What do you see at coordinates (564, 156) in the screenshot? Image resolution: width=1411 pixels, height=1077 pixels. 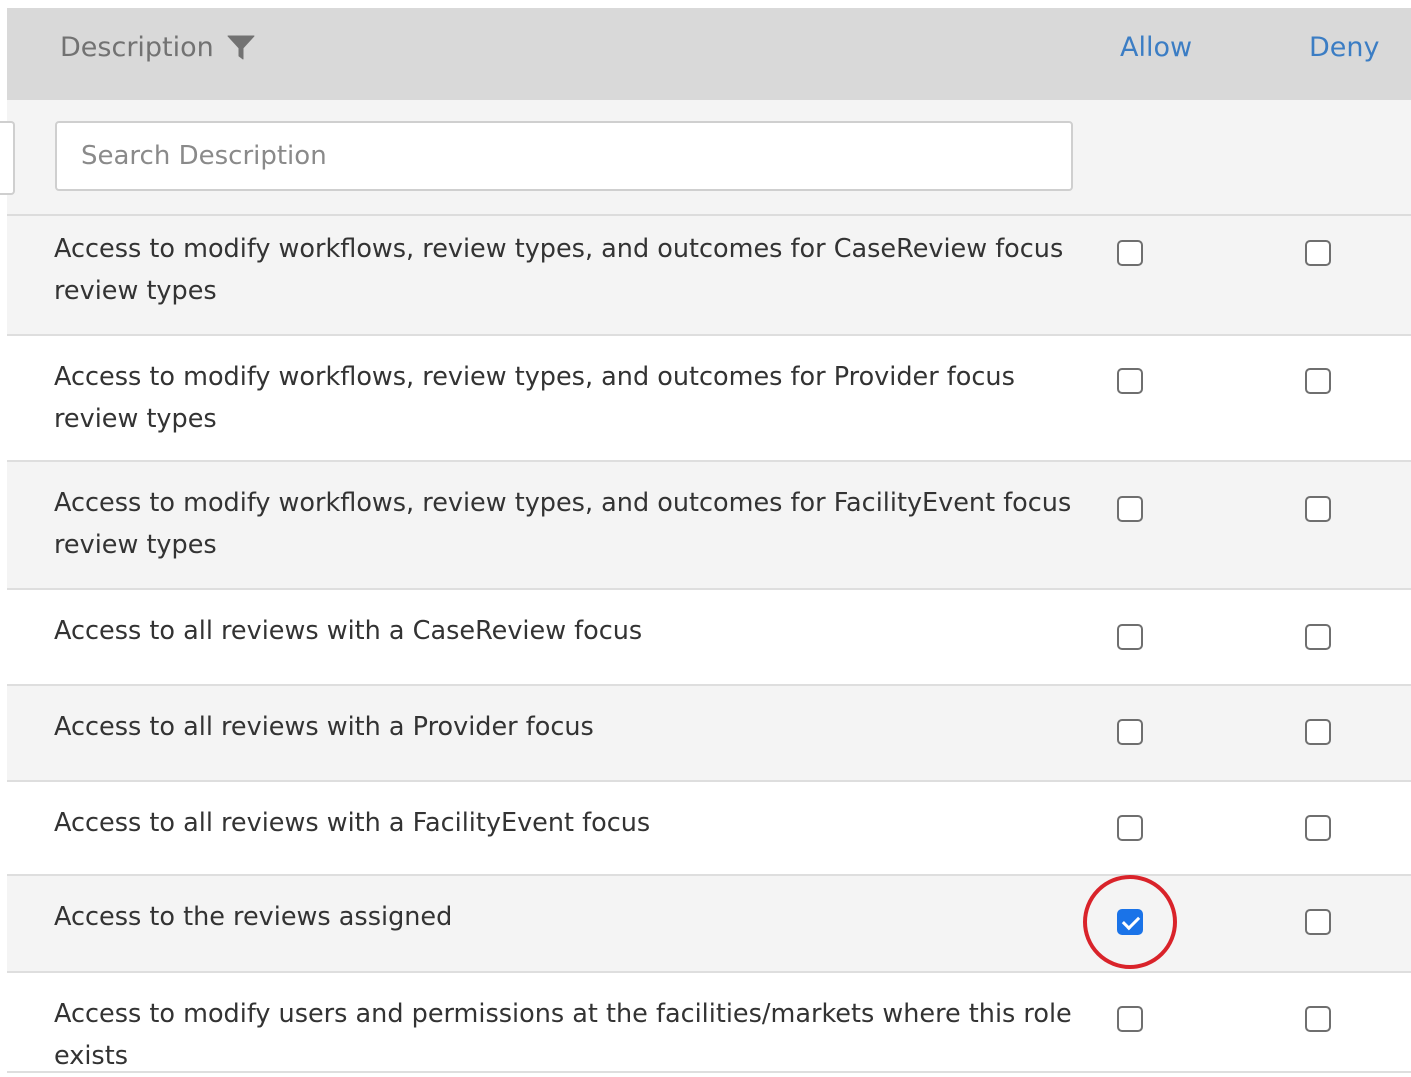 I see `search-description-input` at bounding box center [564, 156].